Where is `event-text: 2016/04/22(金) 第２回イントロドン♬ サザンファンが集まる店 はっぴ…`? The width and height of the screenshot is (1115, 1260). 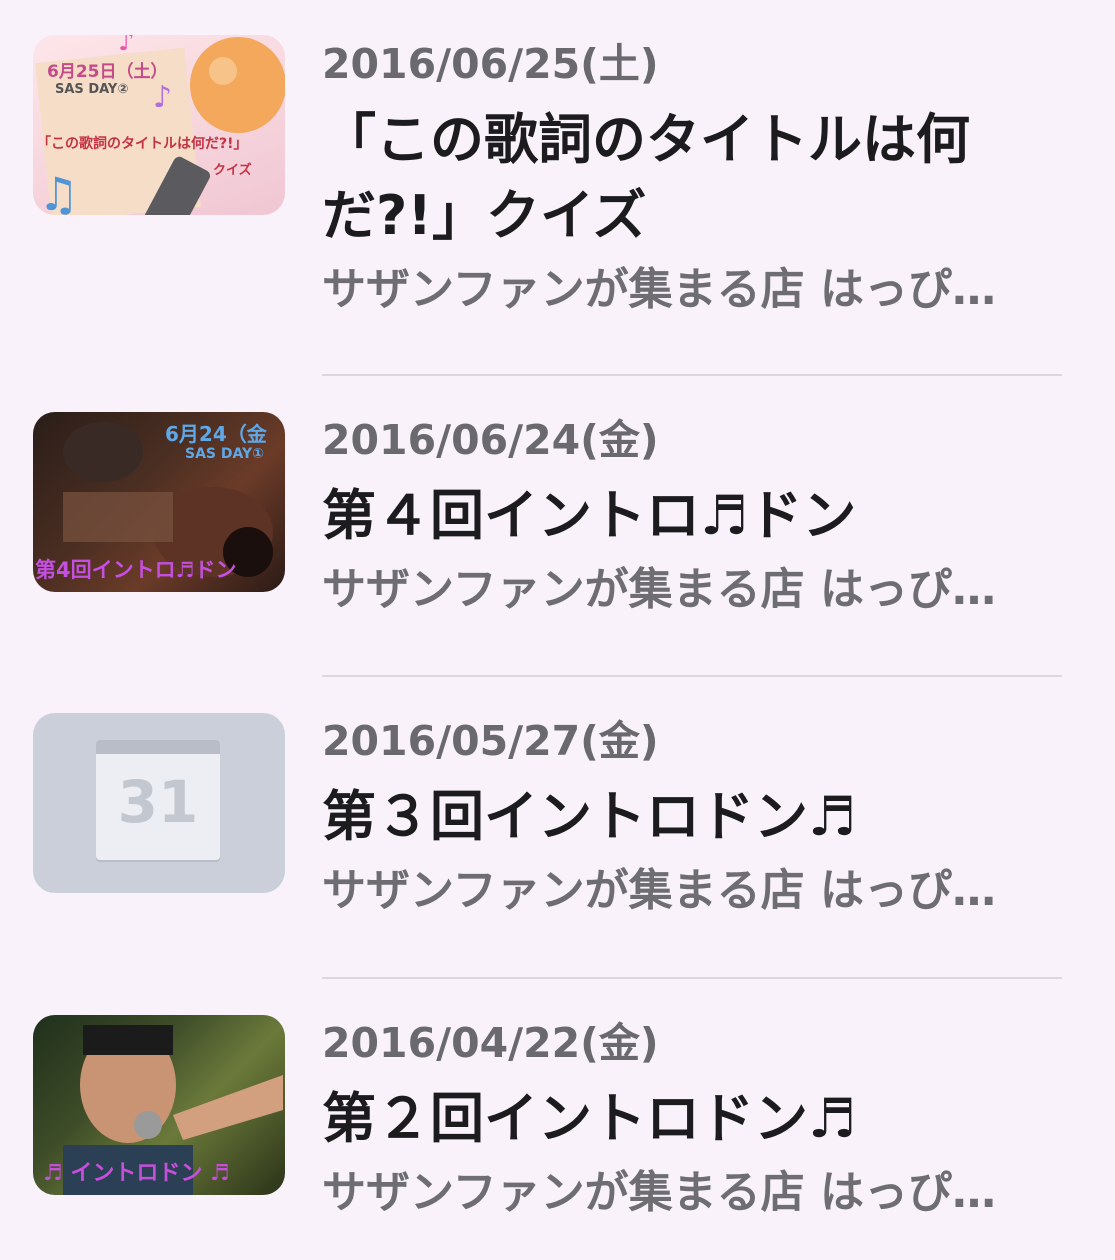
event-text: 2016/04/22(金) 第２回イントロドン♬ サザンファンが集まる店 はっぴ… is located at coordinates (704, 1119).